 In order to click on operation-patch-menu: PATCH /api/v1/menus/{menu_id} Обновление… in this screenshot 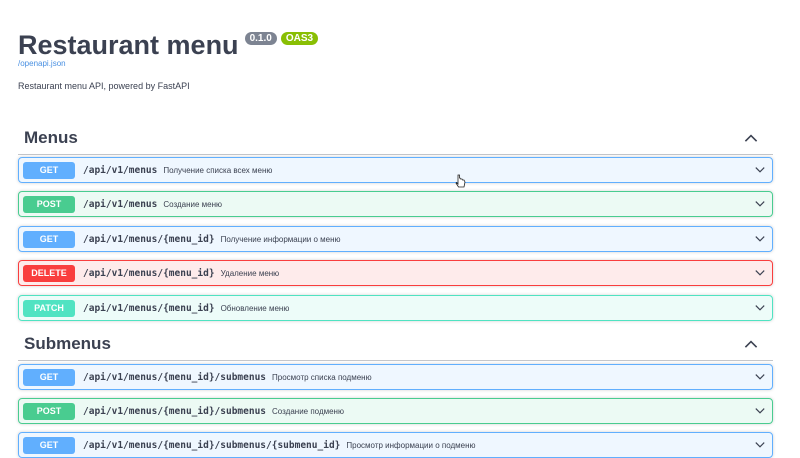, I will do `click(395, 308)`.